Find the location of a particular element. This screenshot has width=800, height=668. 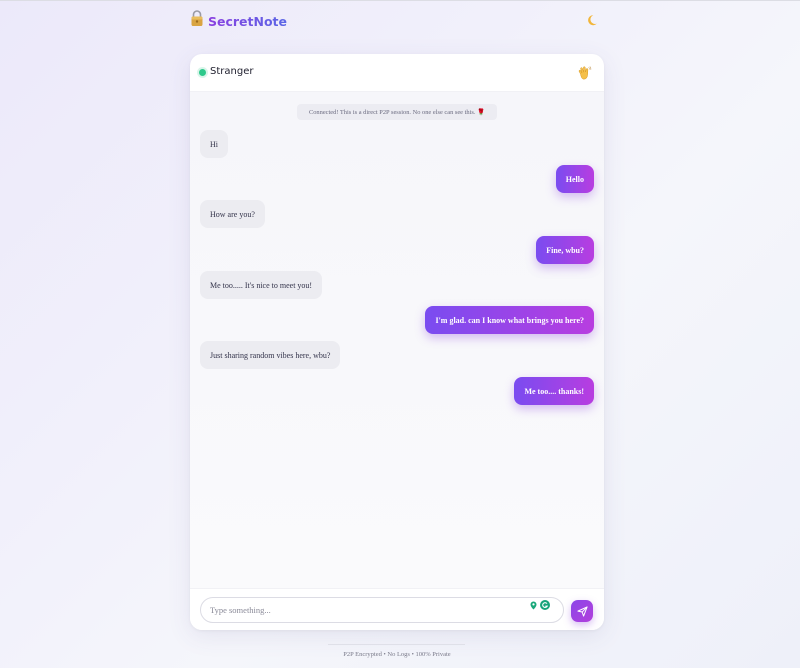

lock-icon is located at coordinates (197, 18).